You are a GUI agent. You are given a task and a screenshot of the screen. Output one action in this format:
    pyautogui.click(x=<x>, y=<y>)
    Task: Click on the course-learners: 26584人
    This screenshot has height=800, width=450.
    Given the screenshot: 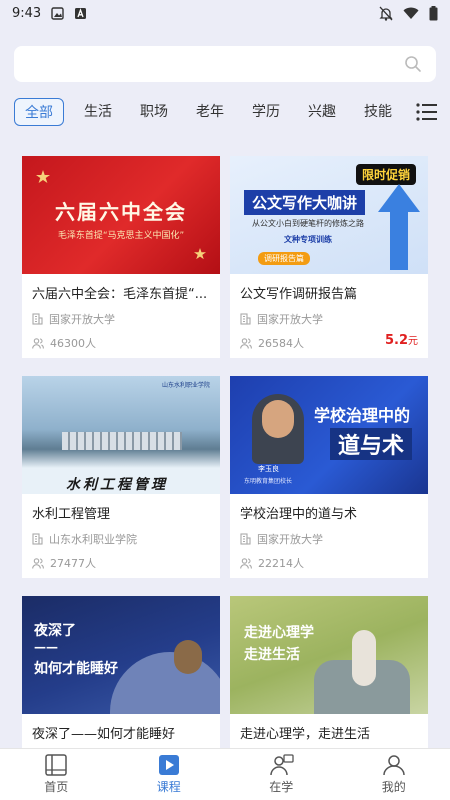 What is the action you would take?
    pyautogui.click(x=272, y=340)
    